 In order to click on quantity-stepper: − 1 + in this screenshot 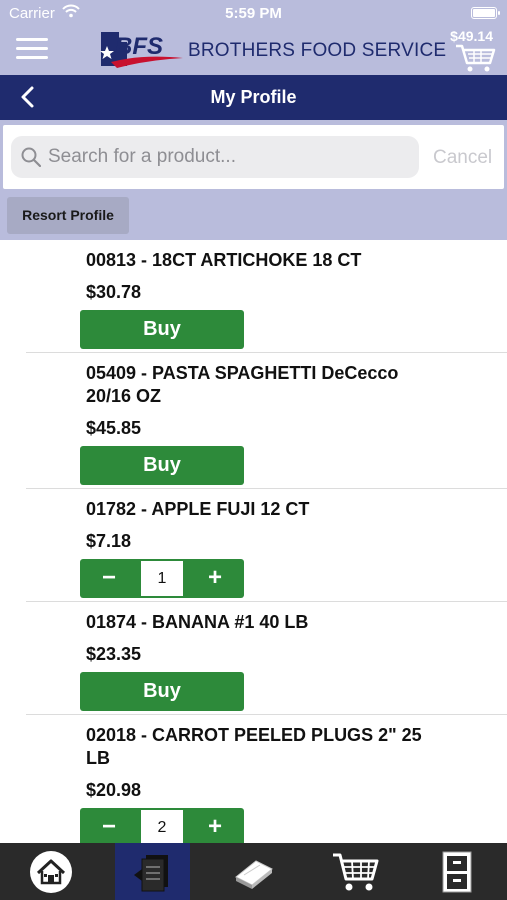, I will do `click(162, 578)`.